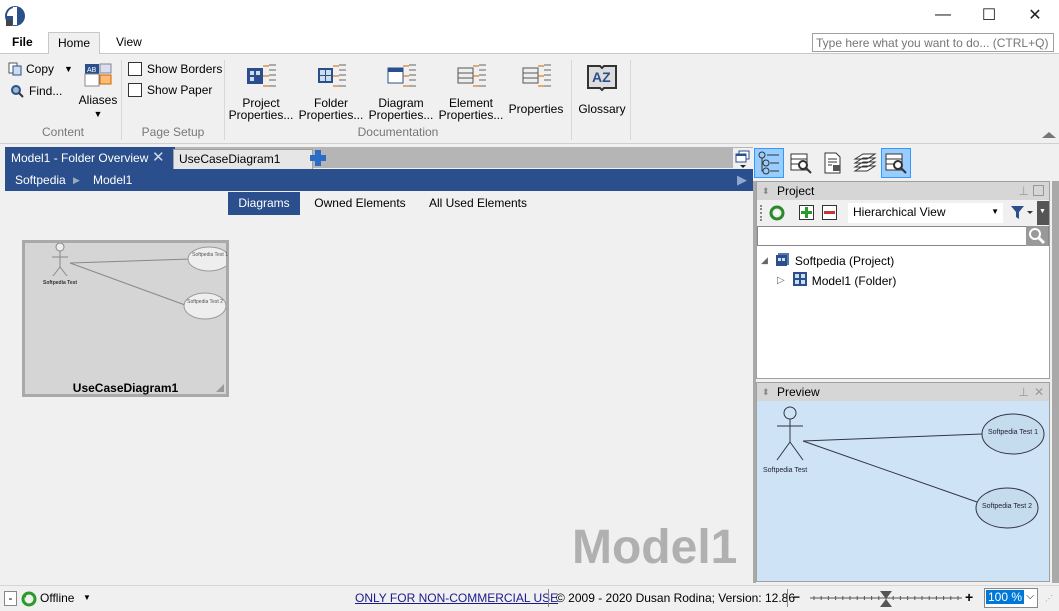 This screenshot has height=611, width=1059. Describe the element at coordinates (1005, 597) in the screenshot. I see `zoom-value: 100 %` at that location.